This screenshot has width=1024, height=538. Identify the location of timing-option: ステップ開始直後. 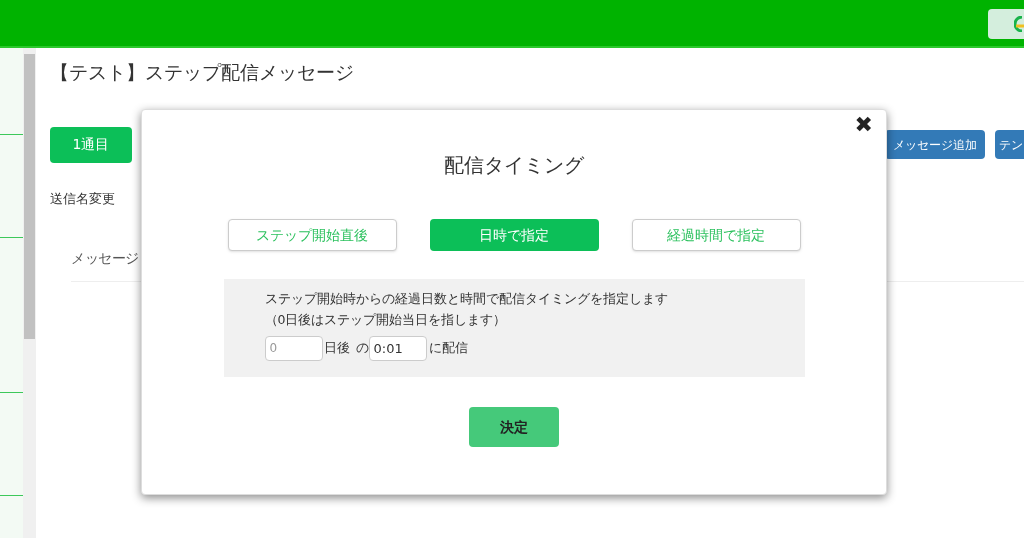
(312, 235).